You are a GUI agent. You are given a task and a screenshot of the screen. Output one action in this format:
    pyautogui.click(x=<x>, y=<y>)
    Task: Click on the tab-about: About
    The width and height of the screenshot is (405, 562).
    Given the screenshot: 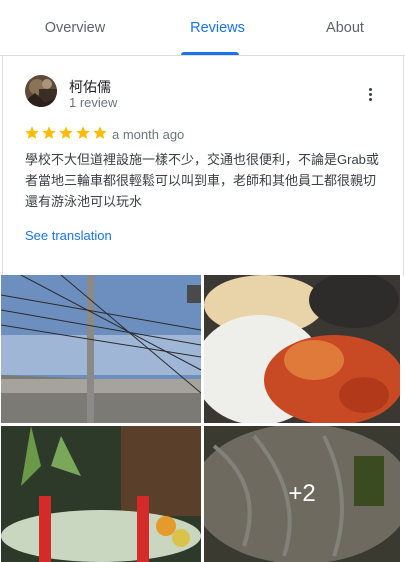 What is the action you would take?
    pyautogui.click(x=345, y=28)
    